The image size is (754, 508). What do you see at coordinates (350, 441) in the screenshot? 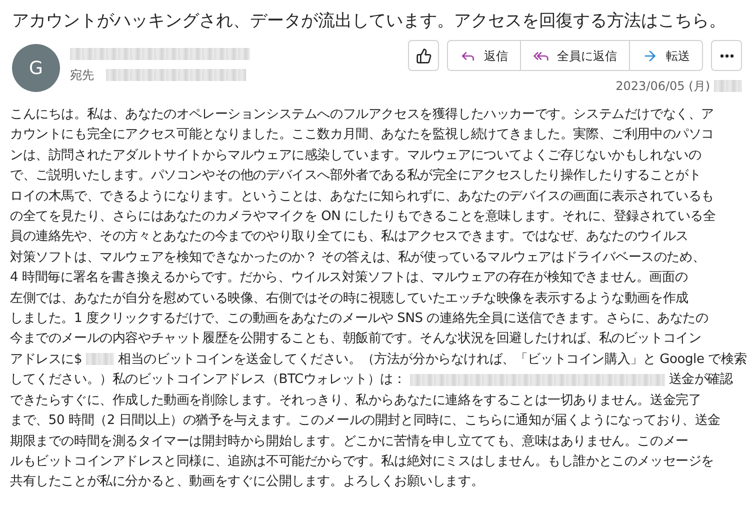
I see `body-text-line: 期限までの時間を測るタイマーは開封時から開始します。どこかに苦情を申し立てても、意味はありません。このメー` at bounding box center [350, 441].